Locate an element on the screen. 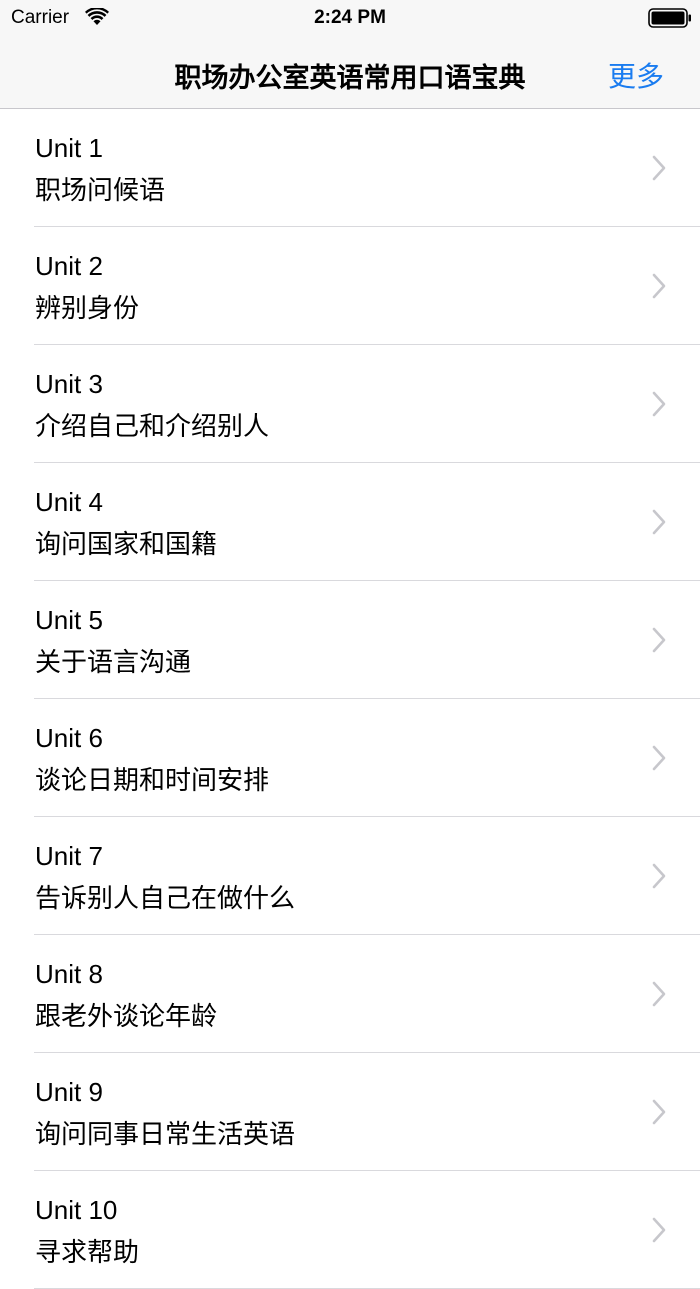 Image resolution: width=700 pixels, height=1289 pixels. more-button: 更多 is located at coordinates (636, 75).